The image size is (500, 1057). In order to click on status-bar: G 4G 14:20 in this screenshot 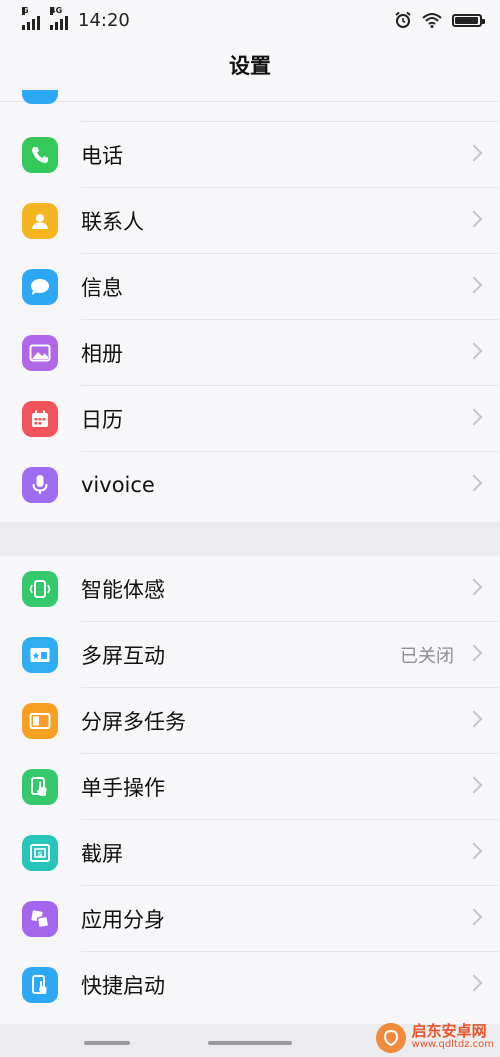, I will do `click(250, 20)`.